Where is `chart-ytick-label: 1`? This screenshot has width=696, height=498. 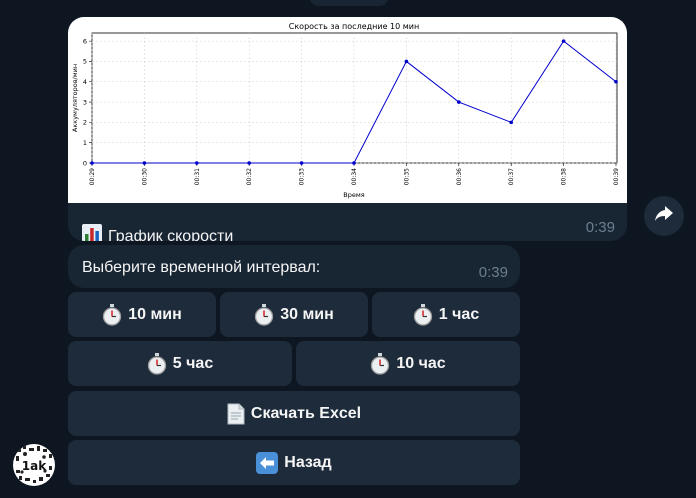 chart-ytick-label: 1 is located at coordinates (85, 143).